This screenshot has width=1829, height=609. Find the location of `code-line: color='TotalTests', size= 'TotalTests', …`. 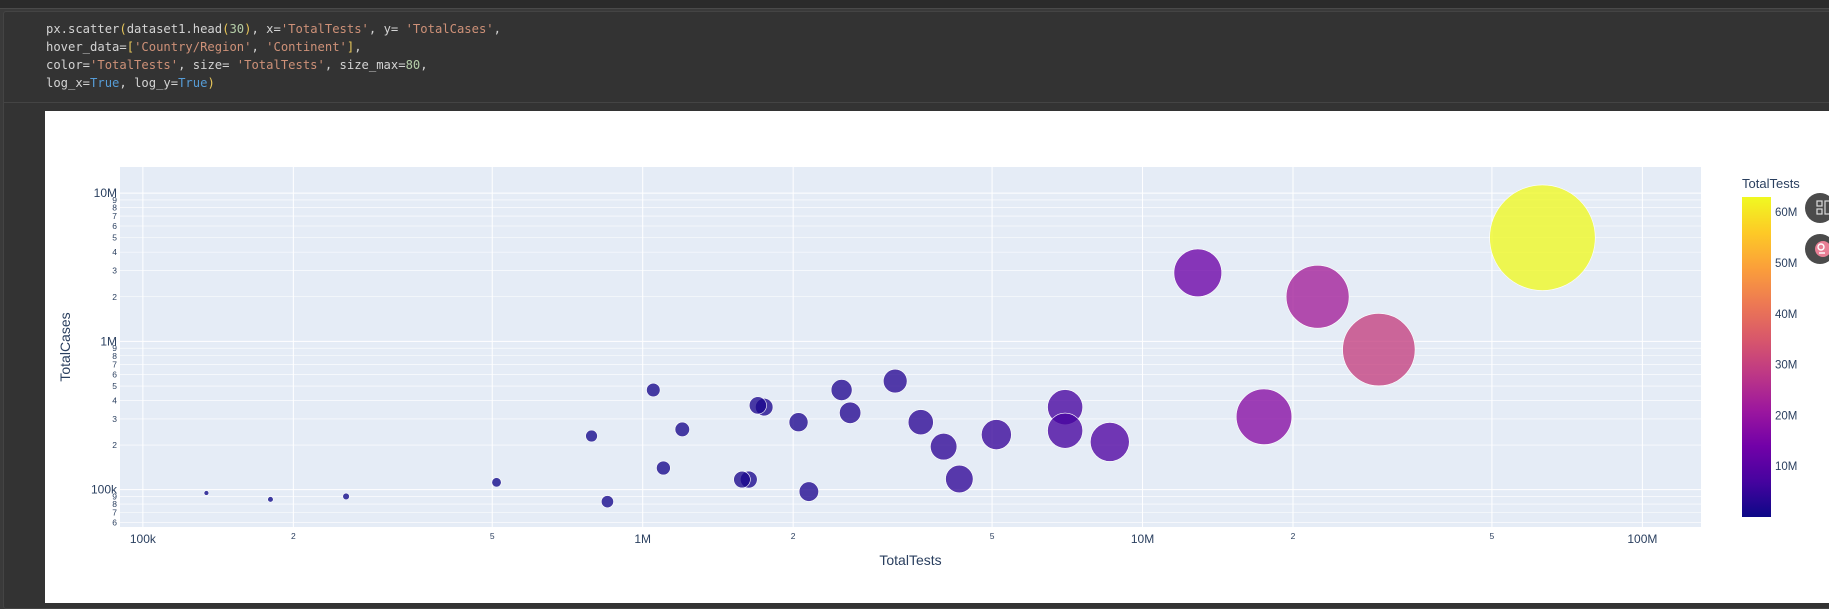

code-line: color='TotalTests', size= 'TotalTests', … is located at coordinates (273, 65).